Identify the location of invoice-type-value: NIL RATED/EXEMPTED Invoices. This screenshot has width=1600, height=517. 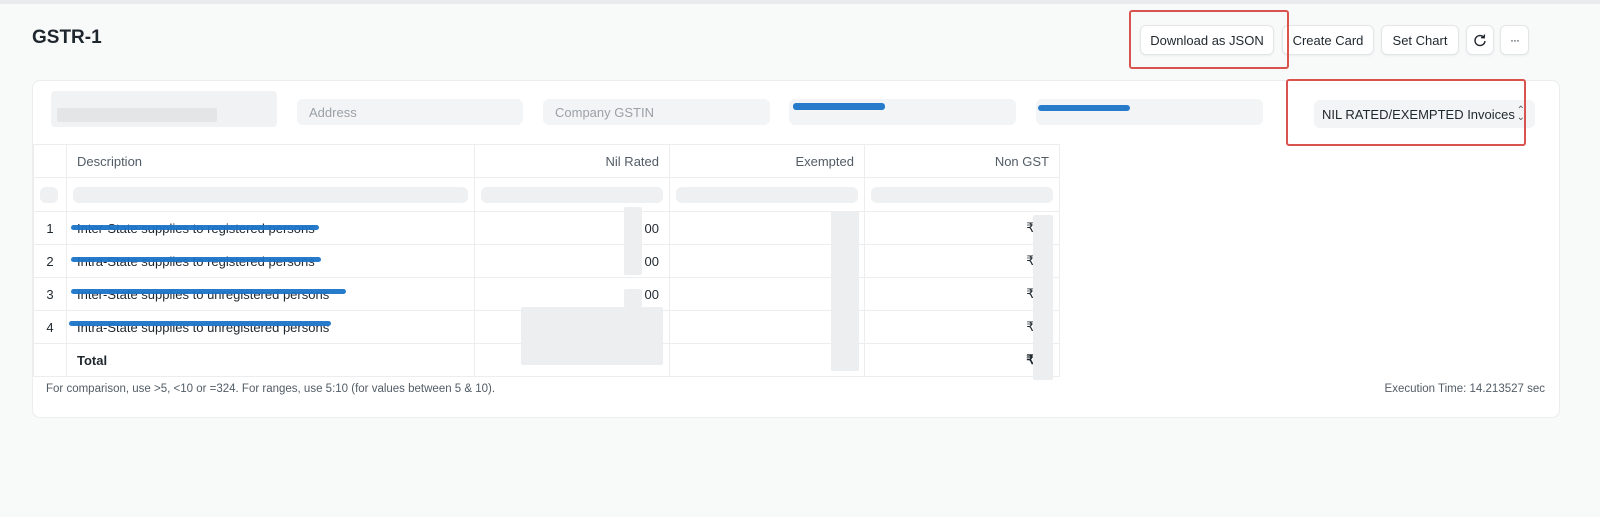
(1418, 114).